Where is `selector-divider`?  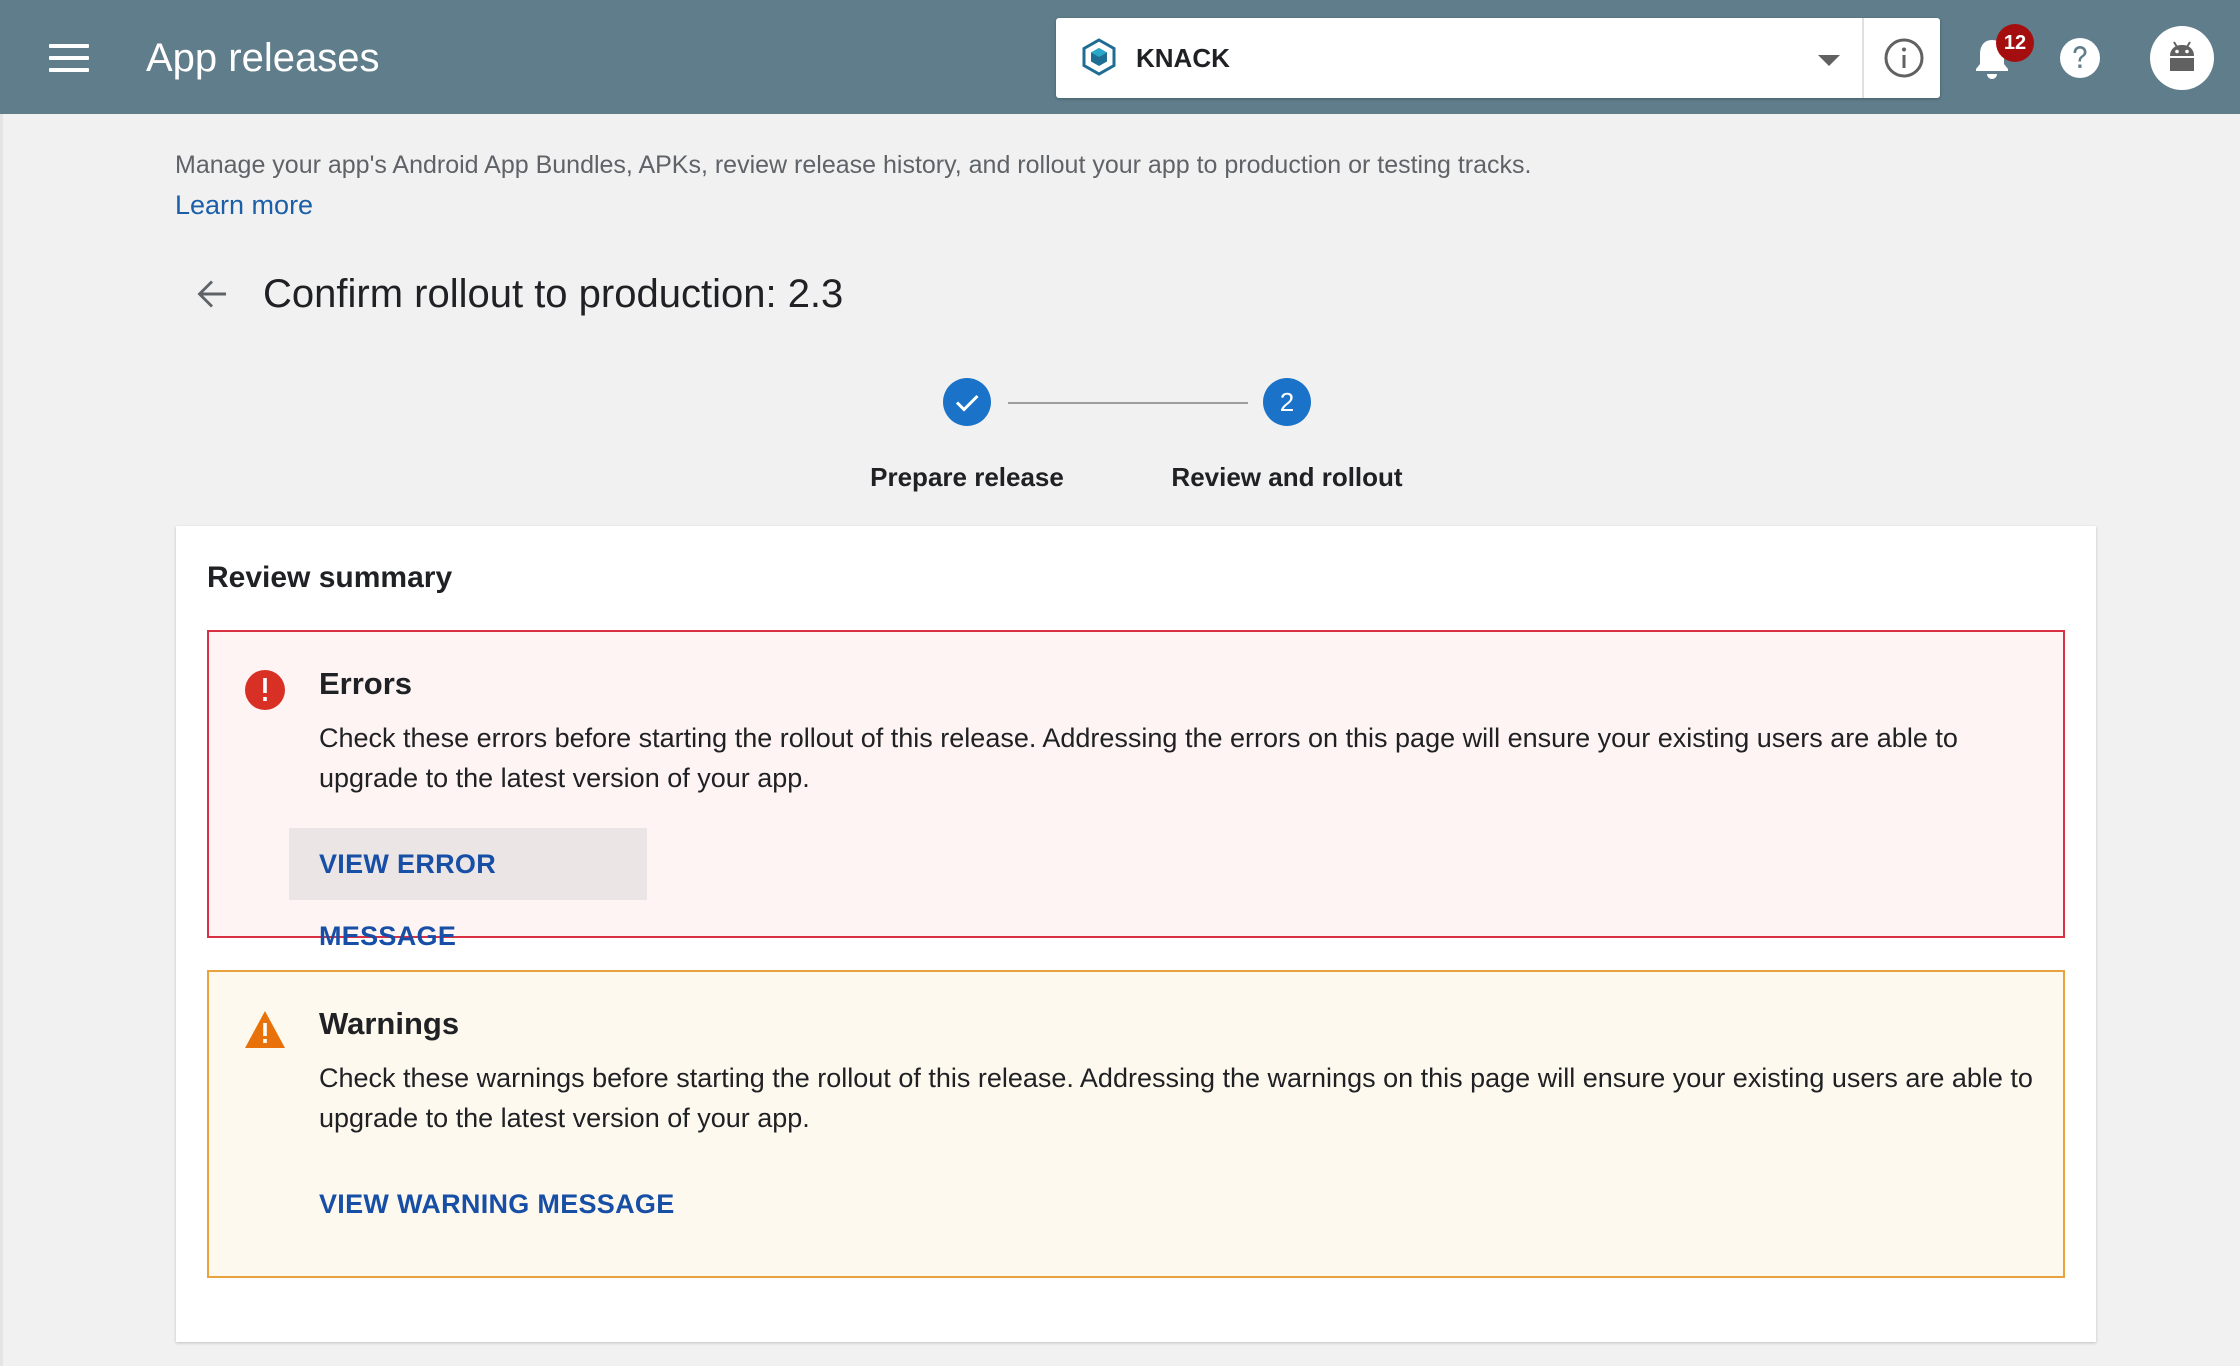 selector-divider is located at coordinates (1863, 58).